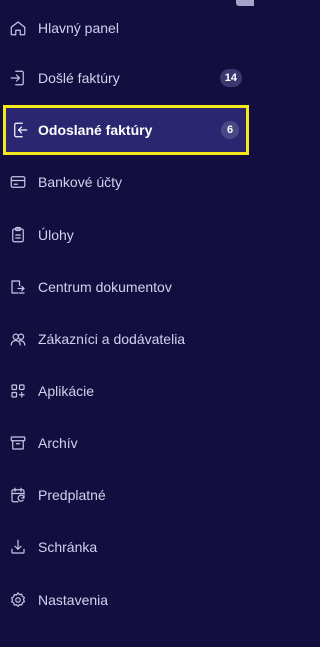 This screenshot has height=647, width=320. I want to click on sidebar-item-label: Úlohy, so click(56, 235).